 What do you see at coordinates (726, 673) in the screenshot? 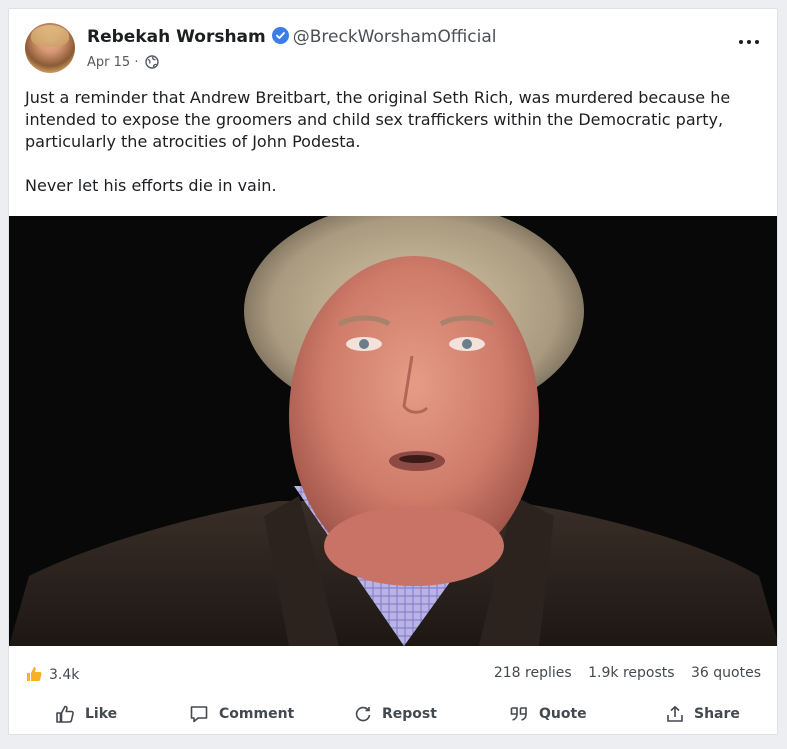
I see `quotes-count: 36 quotes` at bounding box center [726, 673].